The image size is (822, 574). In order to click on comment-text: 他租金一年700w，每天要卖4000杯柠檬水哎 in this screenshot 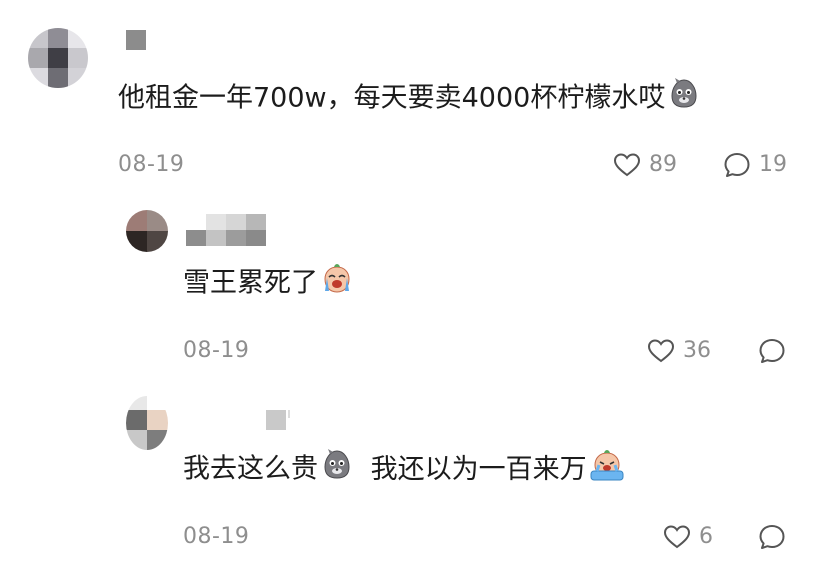, I will do `click(409, 99)`.